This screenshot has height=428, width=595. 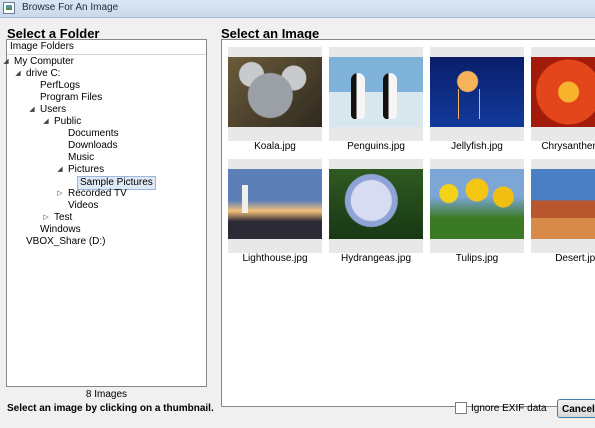 I want to click on tree-item-label: Windows, so click(x=60, y=229).